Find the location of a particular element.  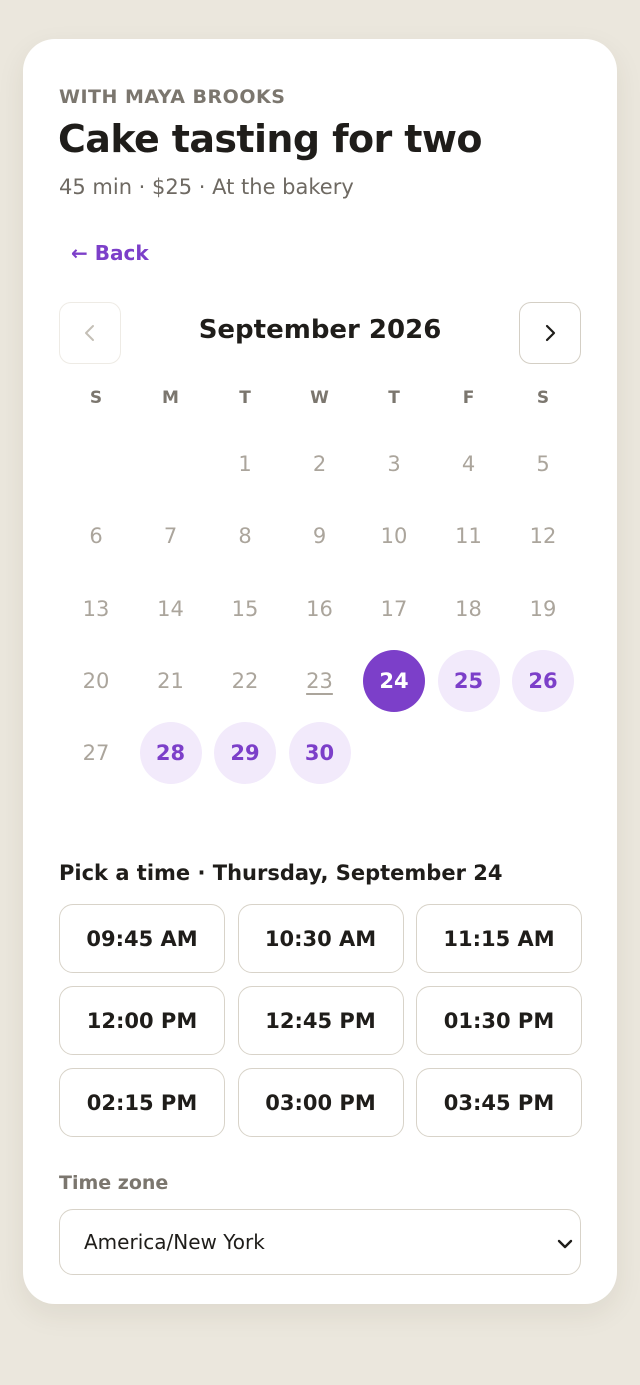

calendar-day: 5 is located at coordinates (543, 464).